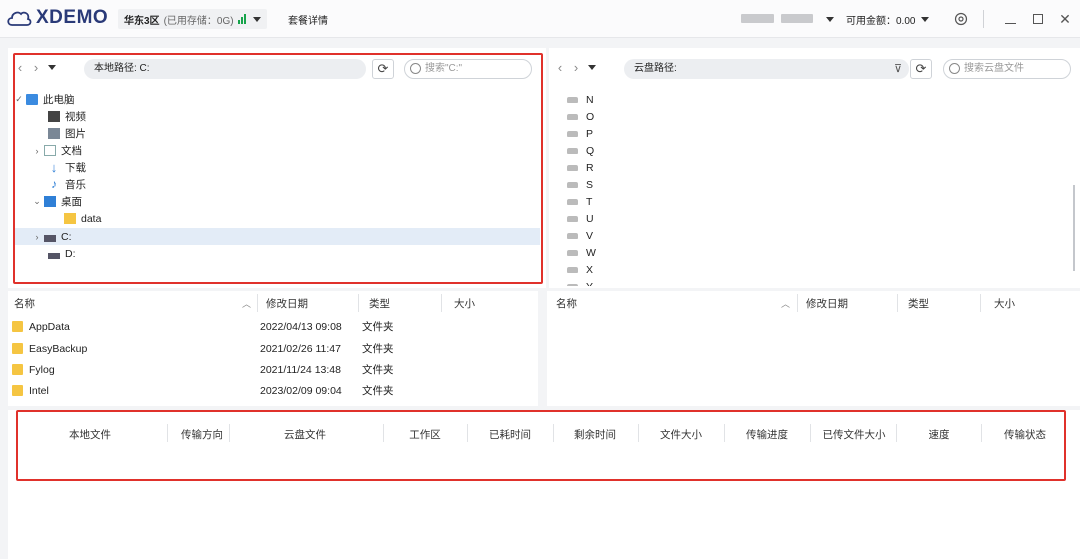 Image resolution: width=1080 pixels, height=559 pixels. Describe the element at coordinates (72, 17) in the screenshot. I see `app-logo-text: XDEMO` at that location.